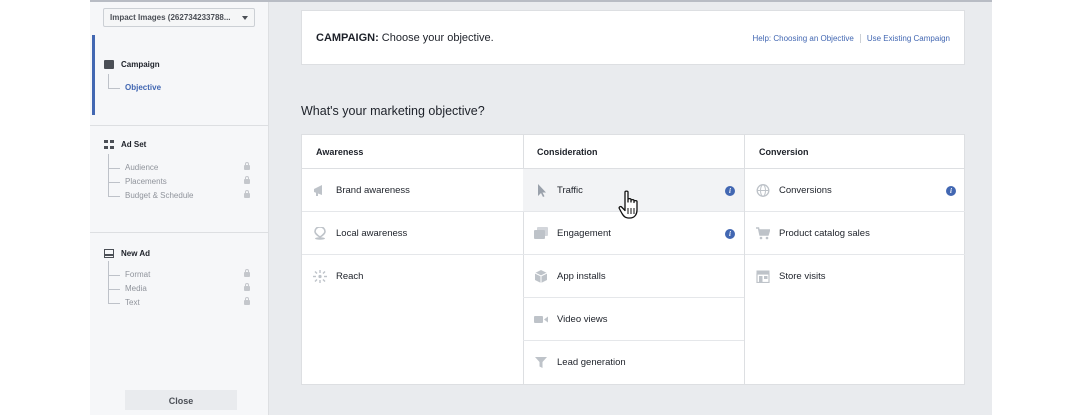 This screenshot has height=415, width=1080. Describe the element at coordinates (159, 195) in the screenshot. I see `sidebar-item-label: Budget & Schedule` at that location.